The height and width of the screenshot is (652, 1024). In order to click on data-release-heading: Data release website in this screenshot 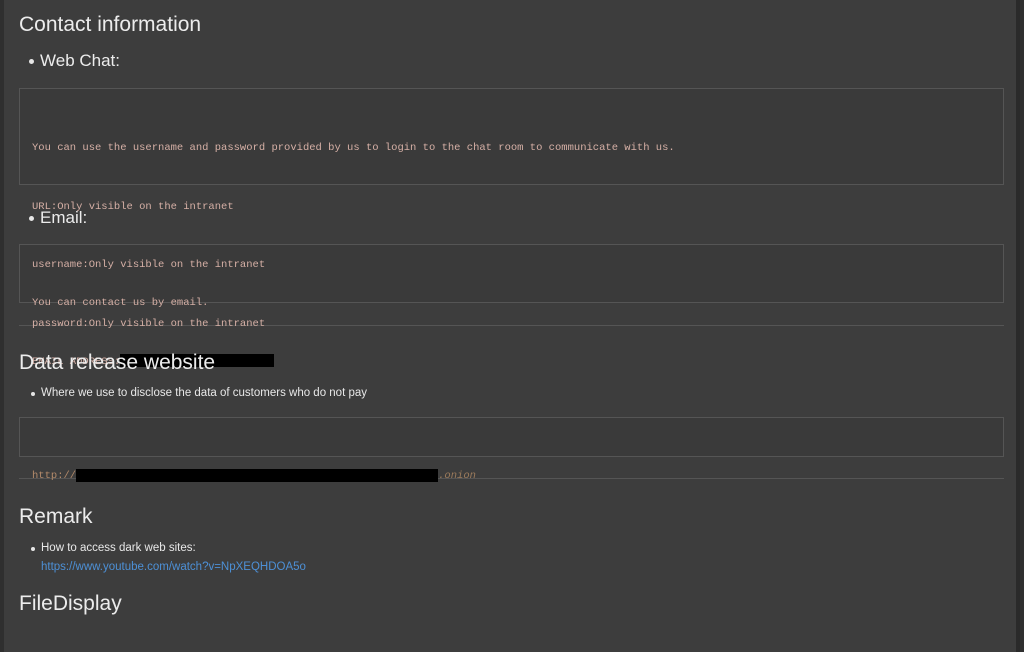, I will do `click(117, 362)`.